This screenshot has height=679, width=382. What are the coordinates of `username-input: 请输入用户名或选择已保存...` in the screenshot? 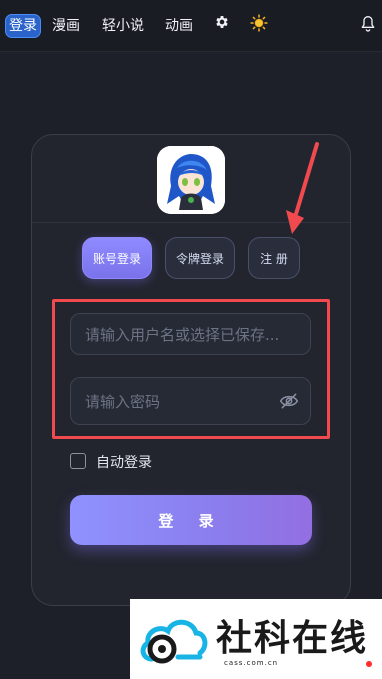 It's located at (190, 334).